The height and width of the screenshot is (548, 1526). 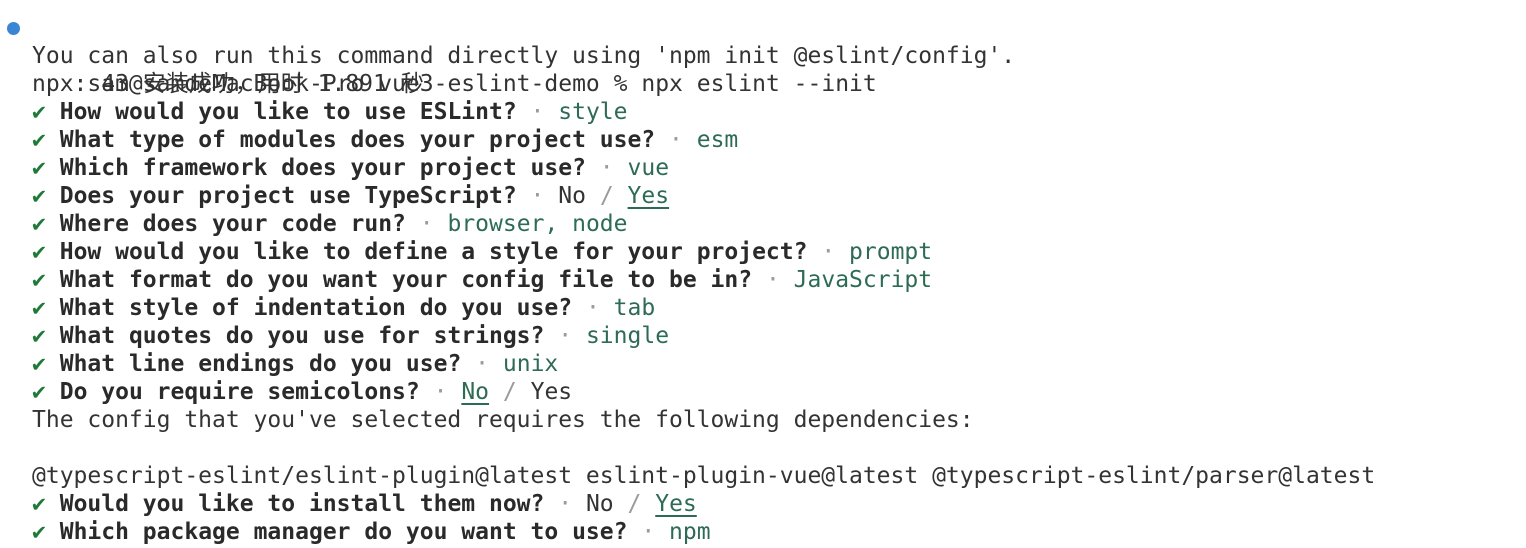 What do you see at coordinates (763, 364) in the screenshot?
I see `question-line: ✔ What line endings do you use? · unix` at bounding box center [763, 364].